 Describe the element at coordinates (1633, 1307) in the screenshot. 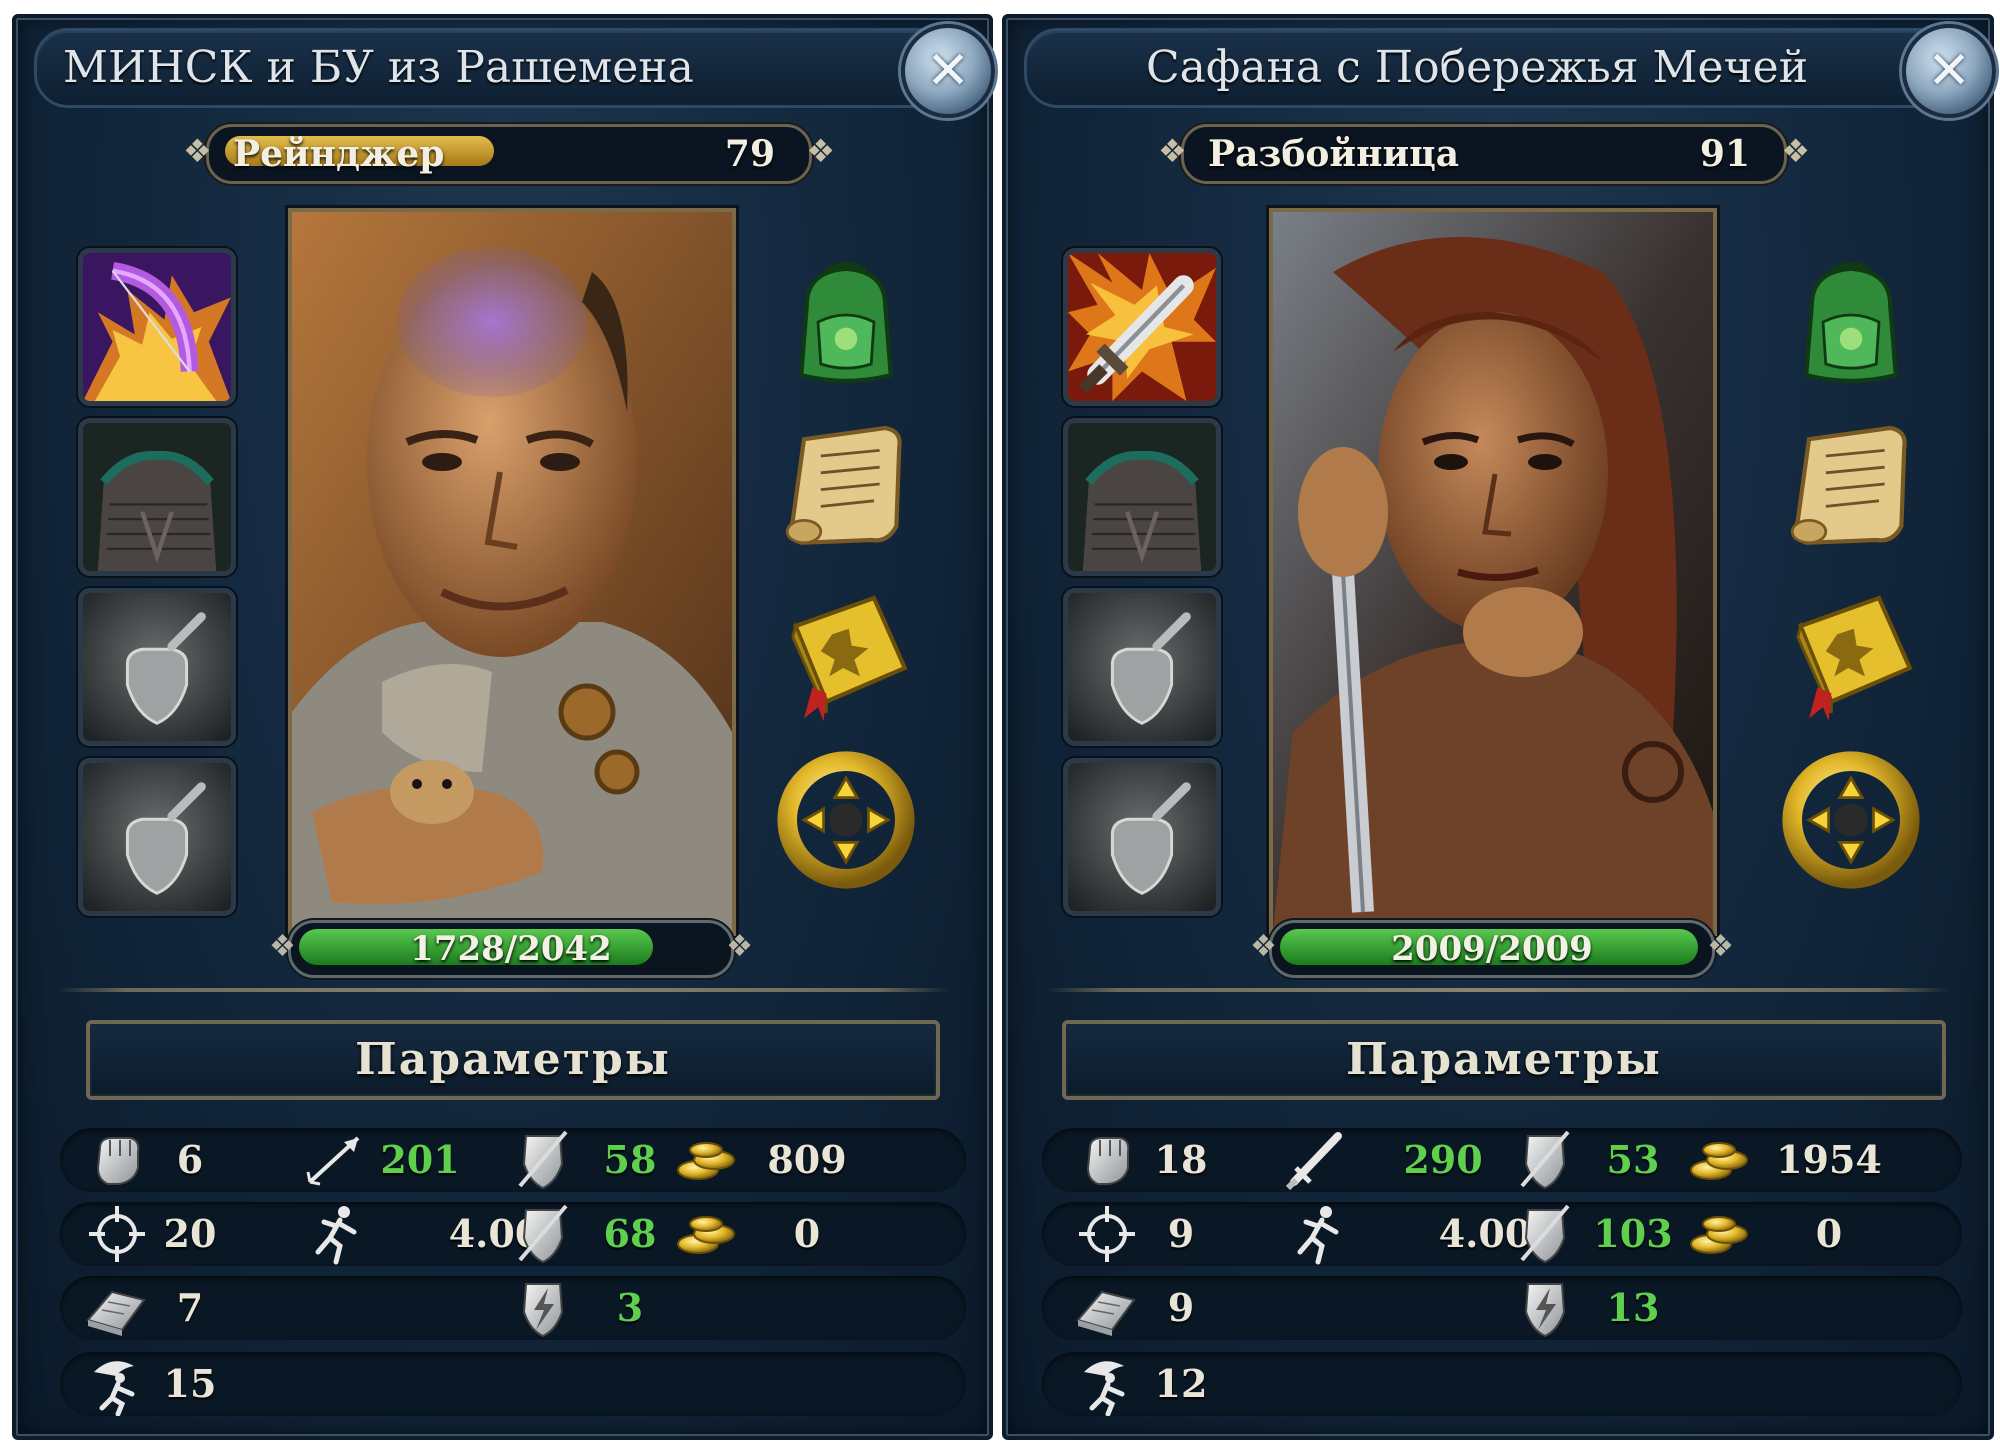

I see `magic-resist-value: 13` at that location.